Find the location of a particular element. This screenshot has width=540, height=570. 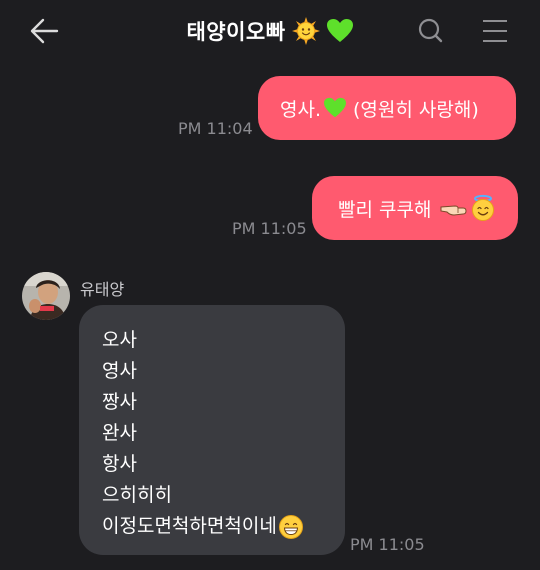

message-text-continued: (영원히 사랑해) is located at coordinates (416, 109).